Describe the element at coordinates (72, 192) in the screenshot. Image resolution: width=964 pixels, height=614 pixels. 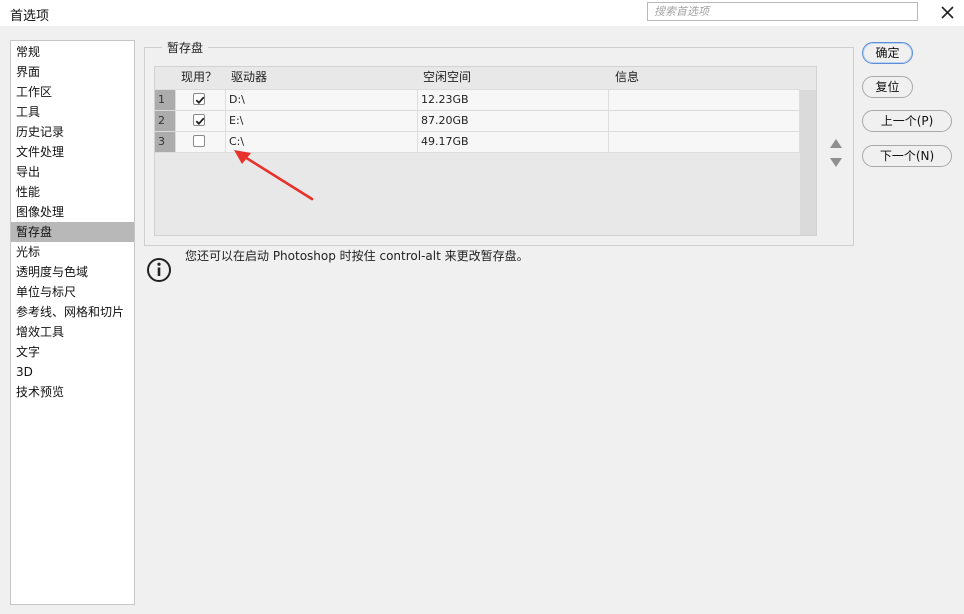
I see `sidebar-item-performance: 性能` at that location.